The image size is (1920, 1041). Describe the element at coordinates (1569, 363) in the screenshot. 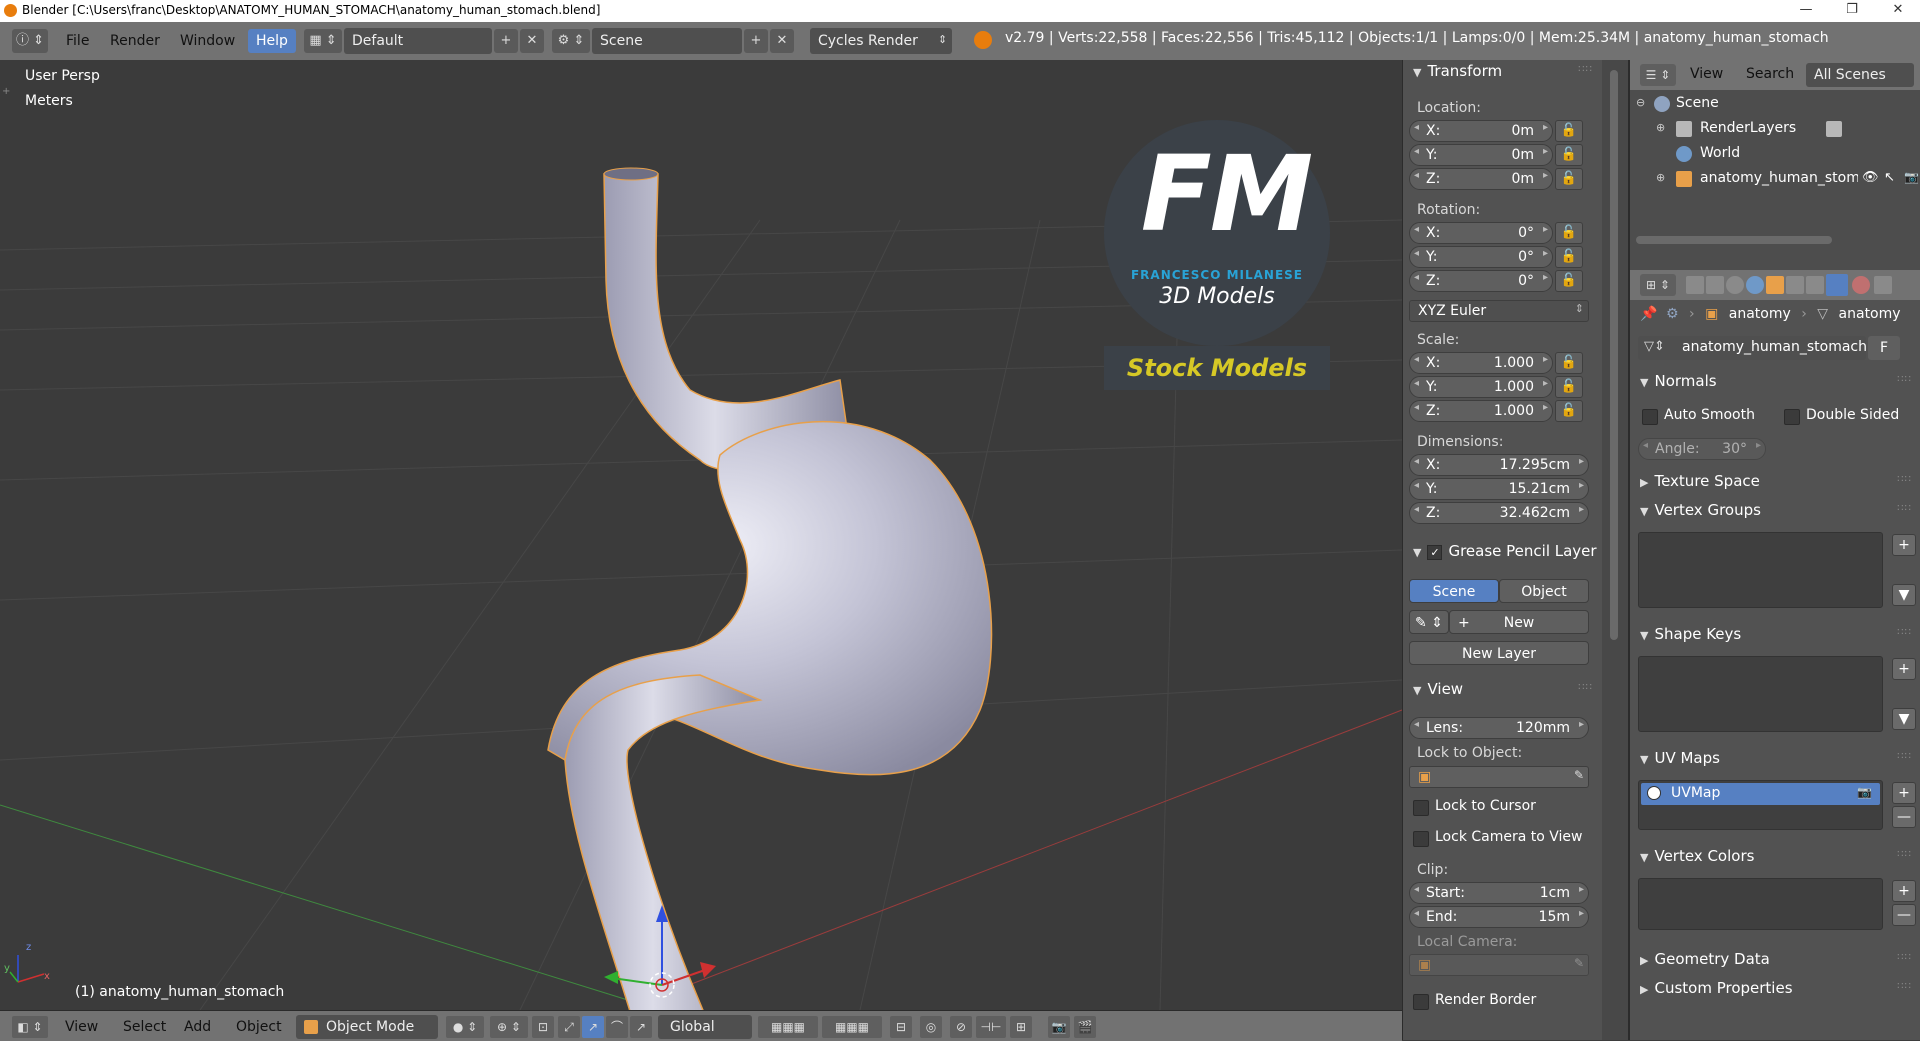

I see `scale-x-lock-icon: 🔓` at that location.